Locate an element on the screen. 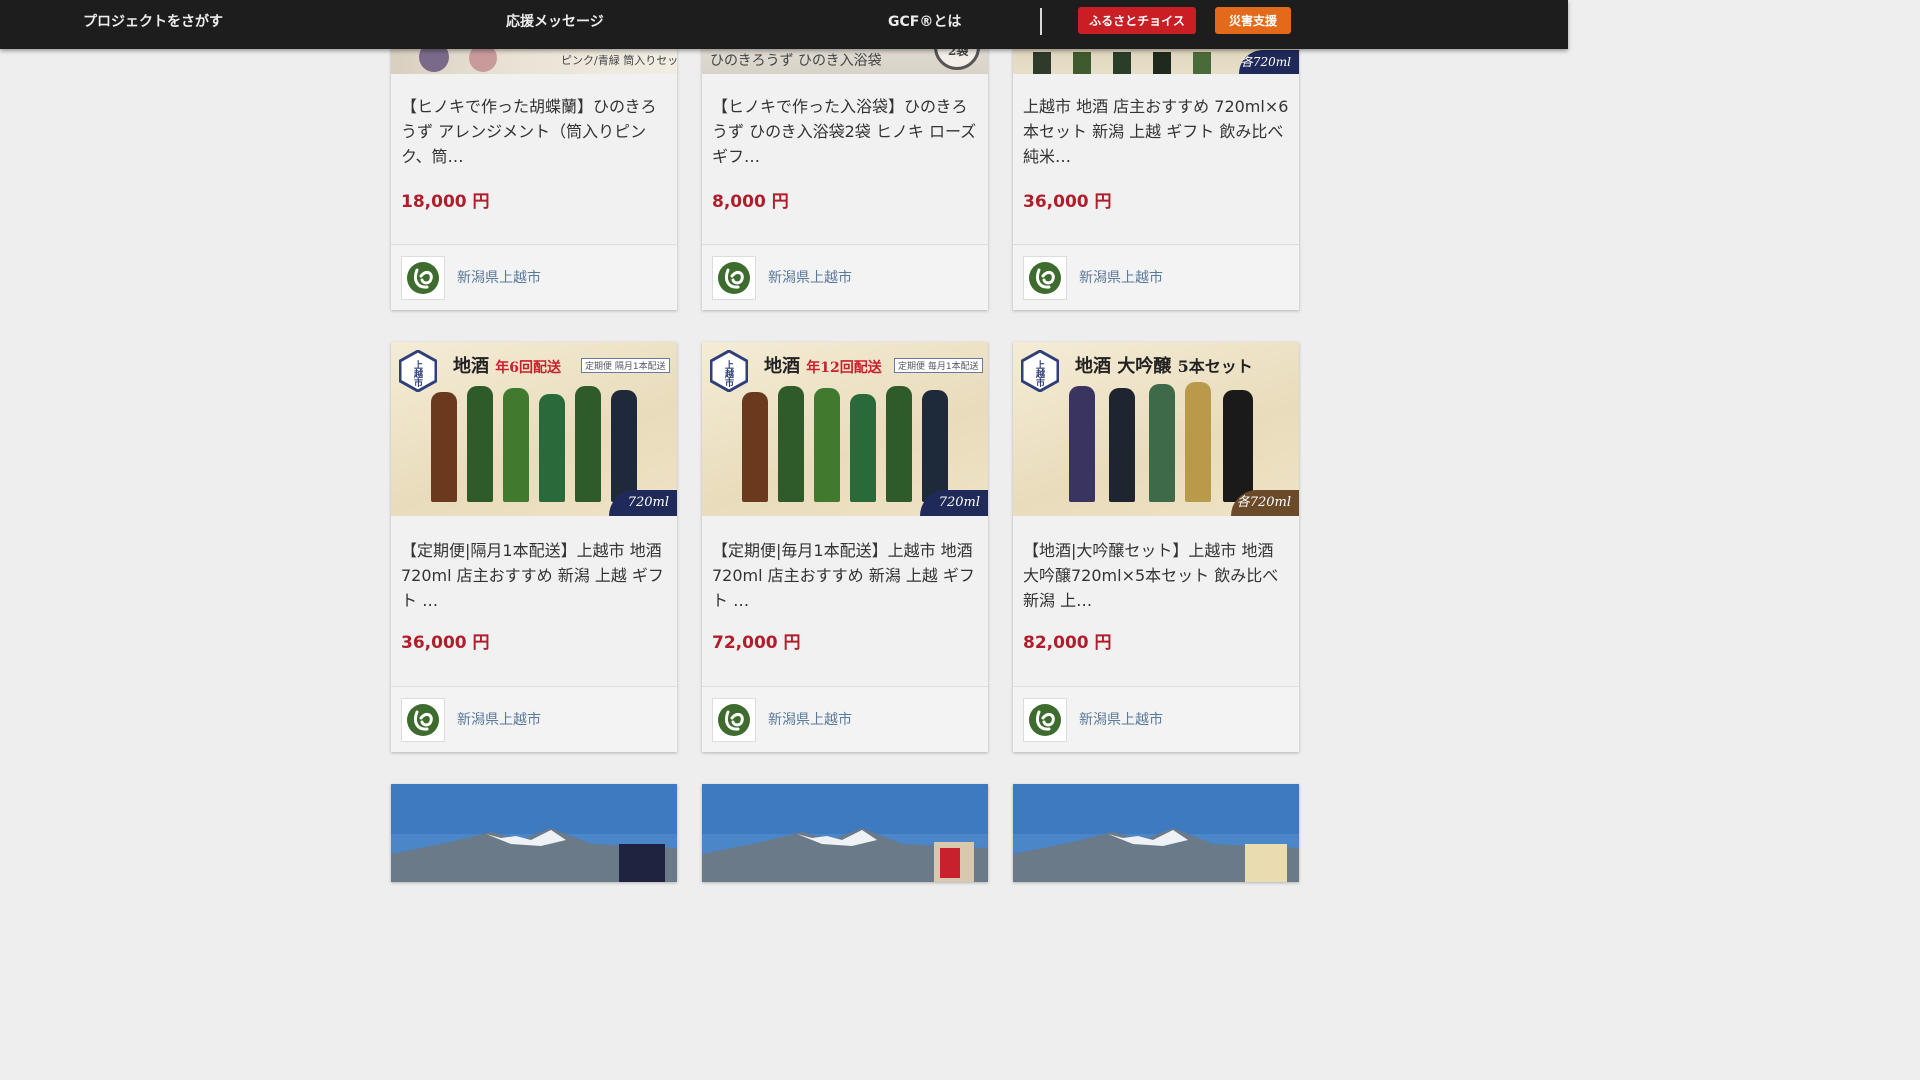 The image size is (1920, 1080). product-image: 上越市 地酒 年12回配送 定期便 毎月1本配送 720ml is located at coordinates (845, 429).